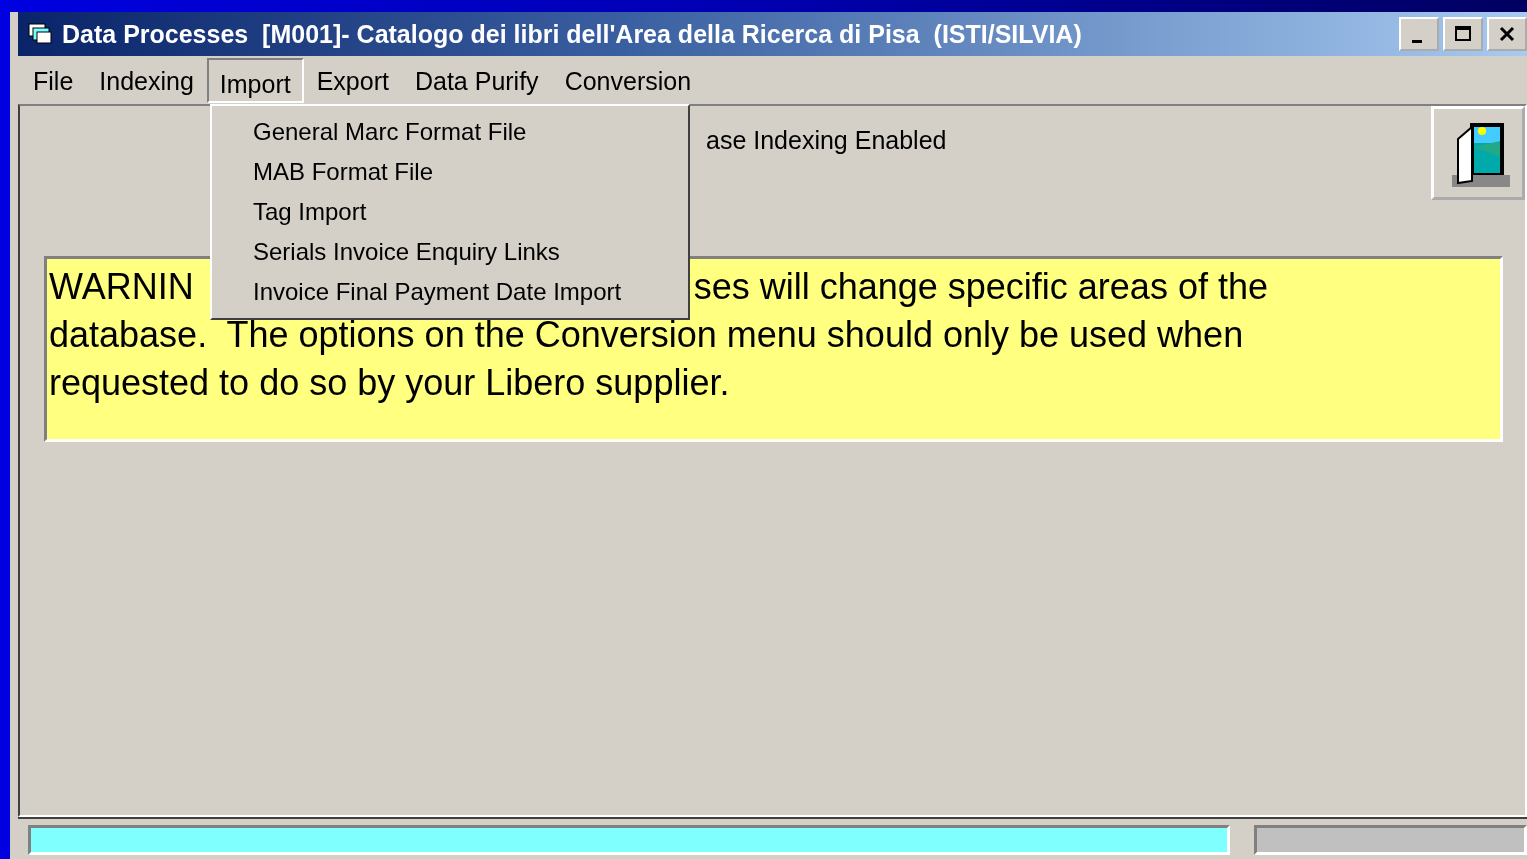  I want to click on menu-item: Export, so click(352, 80).